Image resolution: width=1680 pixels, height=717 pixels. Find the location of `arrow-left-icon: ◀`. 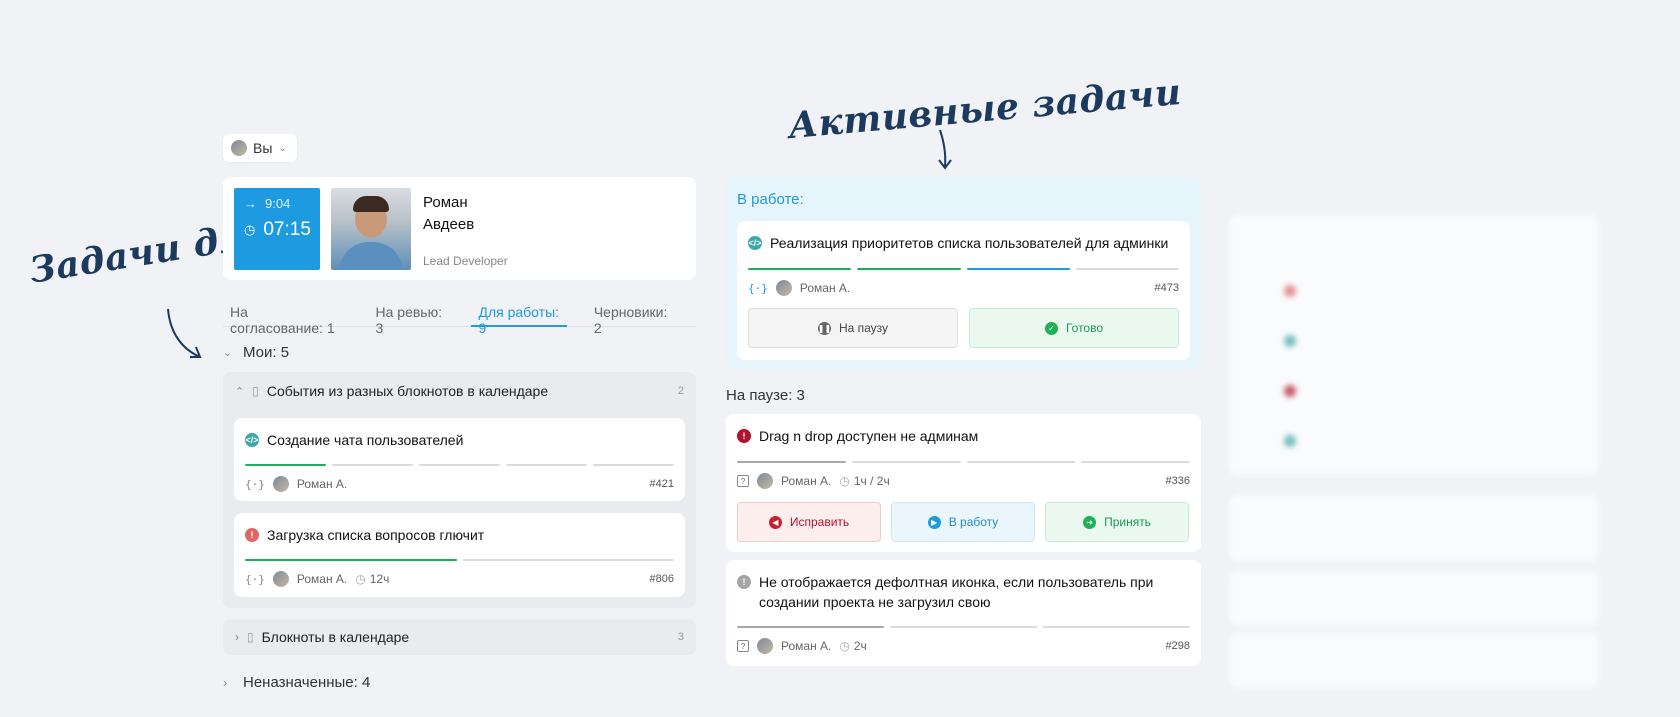

arrow-left-icon: ◀ is located at coordinates (775, 522).